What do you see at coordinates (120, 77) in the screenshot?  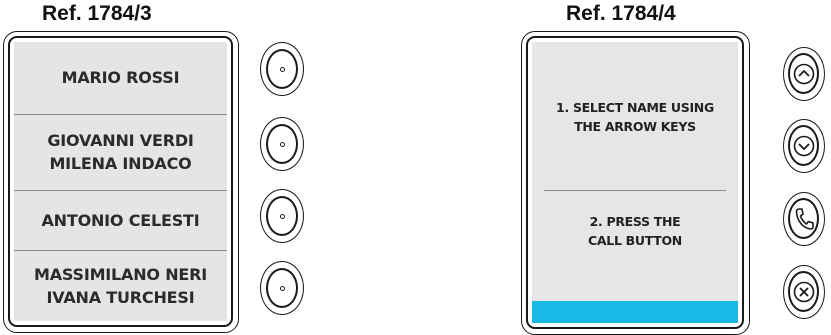 I see `name-label-1: MARIO ROSSI` at bounding box center [120, 77].